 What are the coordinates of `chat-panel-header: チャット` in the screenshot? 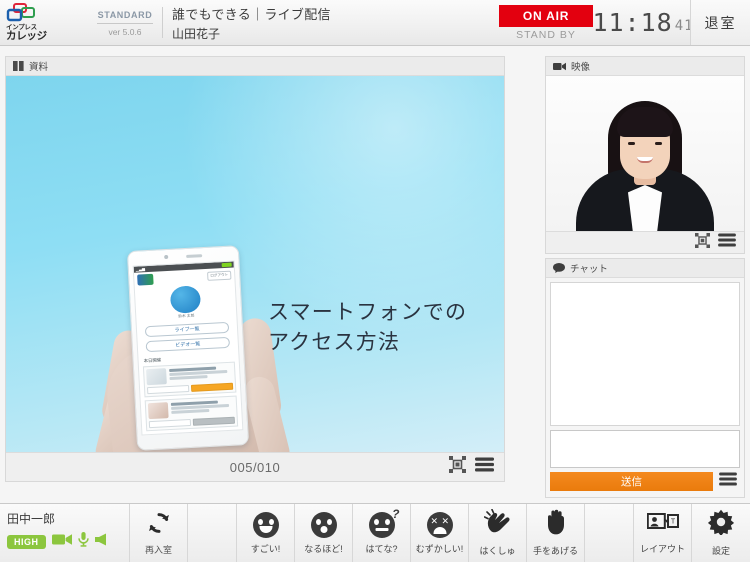 It's located at (645, 268).